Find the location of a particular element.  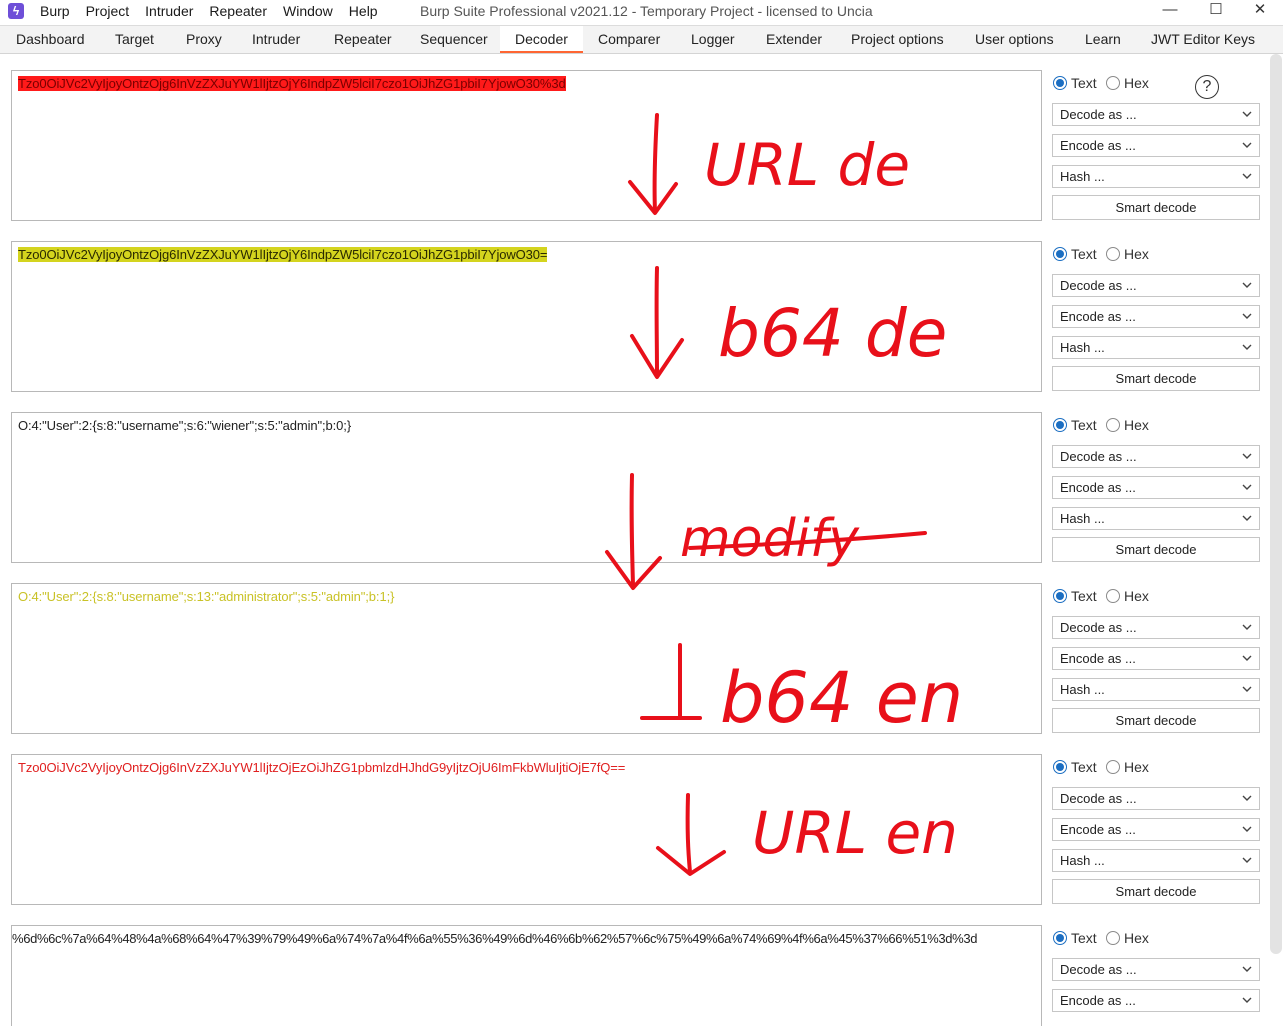

tab-proxy: Proxy is located at coordinates (204, 39).